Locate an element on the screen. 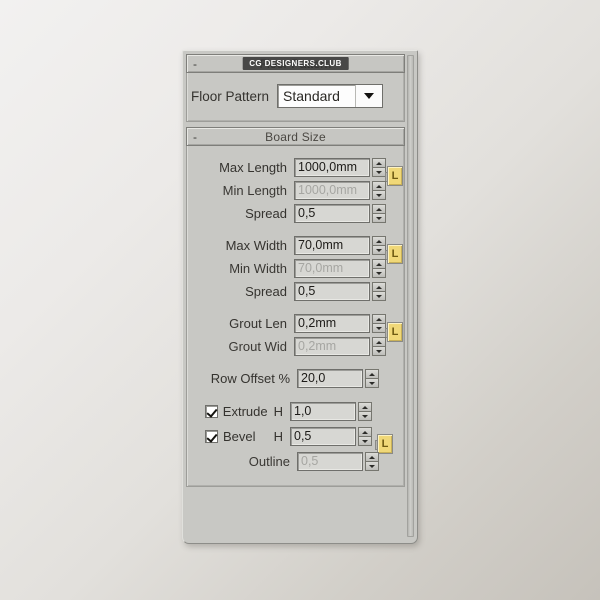  spinner-max-length: 1000,0mm is located at coordinates (340, 167).